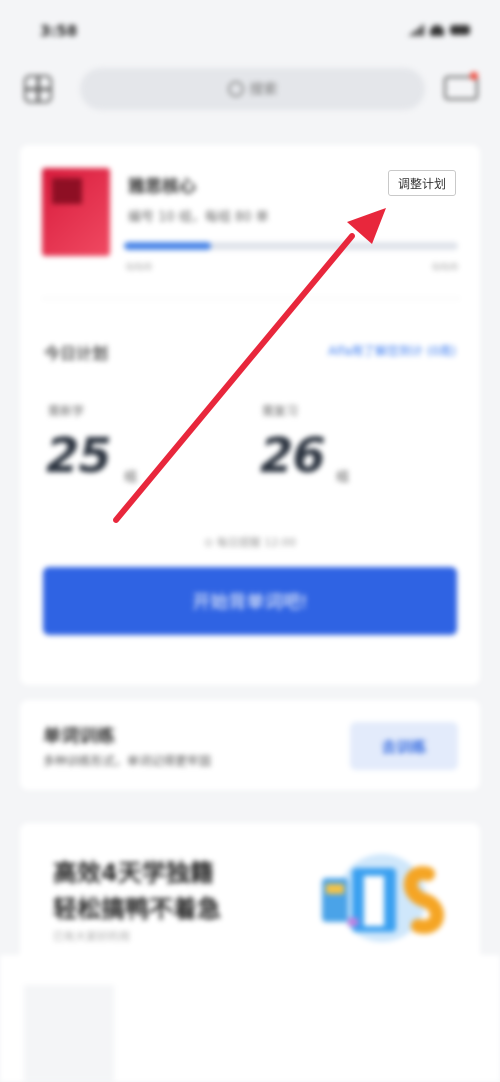 This screenshot has width=500, height=1082. I want to click on review-unit: 组, so click(343, 477).